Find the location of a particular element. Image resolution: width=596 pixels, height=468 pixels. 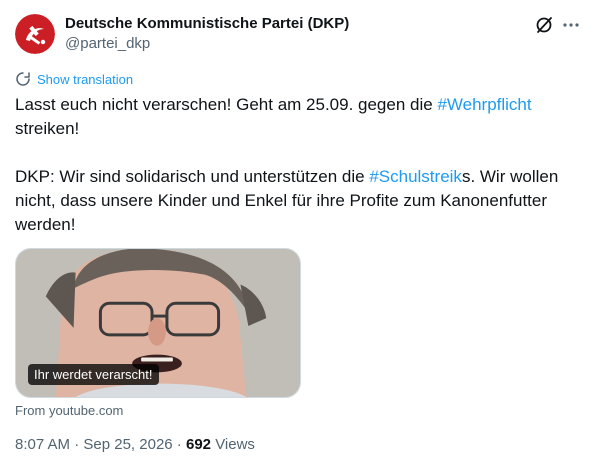

party-logo-icon is located at coordinates (35, 34).